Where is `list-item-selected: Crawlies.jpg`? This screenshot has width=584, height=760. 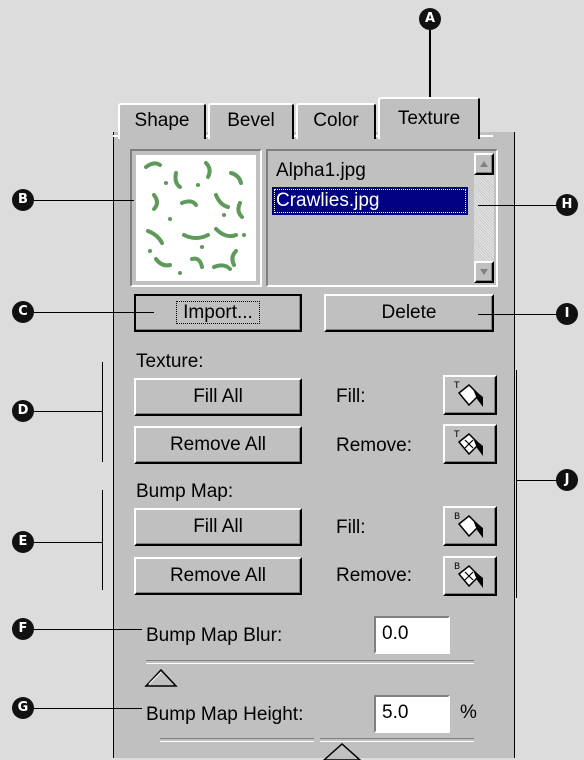 list-item-selected: Crawlies.jpg is located at coordinates (370, 201).